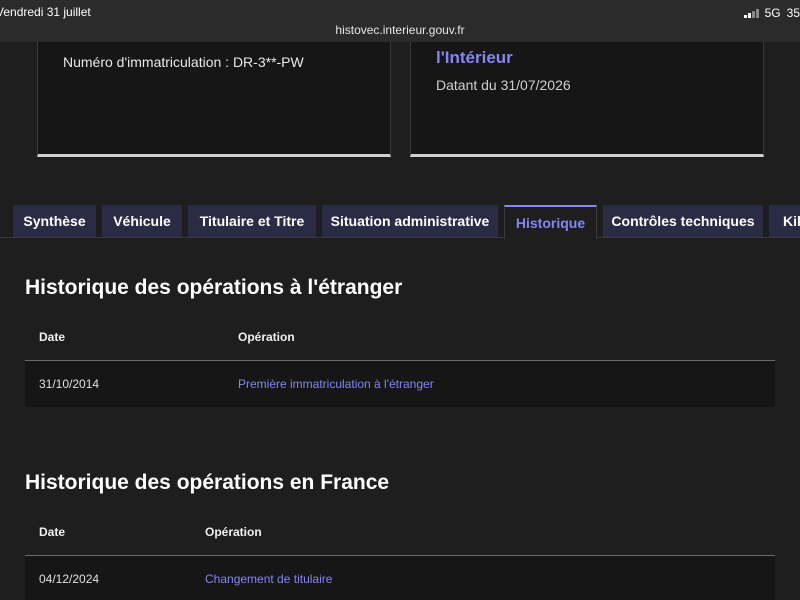 This screenshot has height=600, width=800. What do you see at coordinates (142, 221) in the screenshot?
I see `tab-vehicule: Véhicule` at bounding box center [142, 221].